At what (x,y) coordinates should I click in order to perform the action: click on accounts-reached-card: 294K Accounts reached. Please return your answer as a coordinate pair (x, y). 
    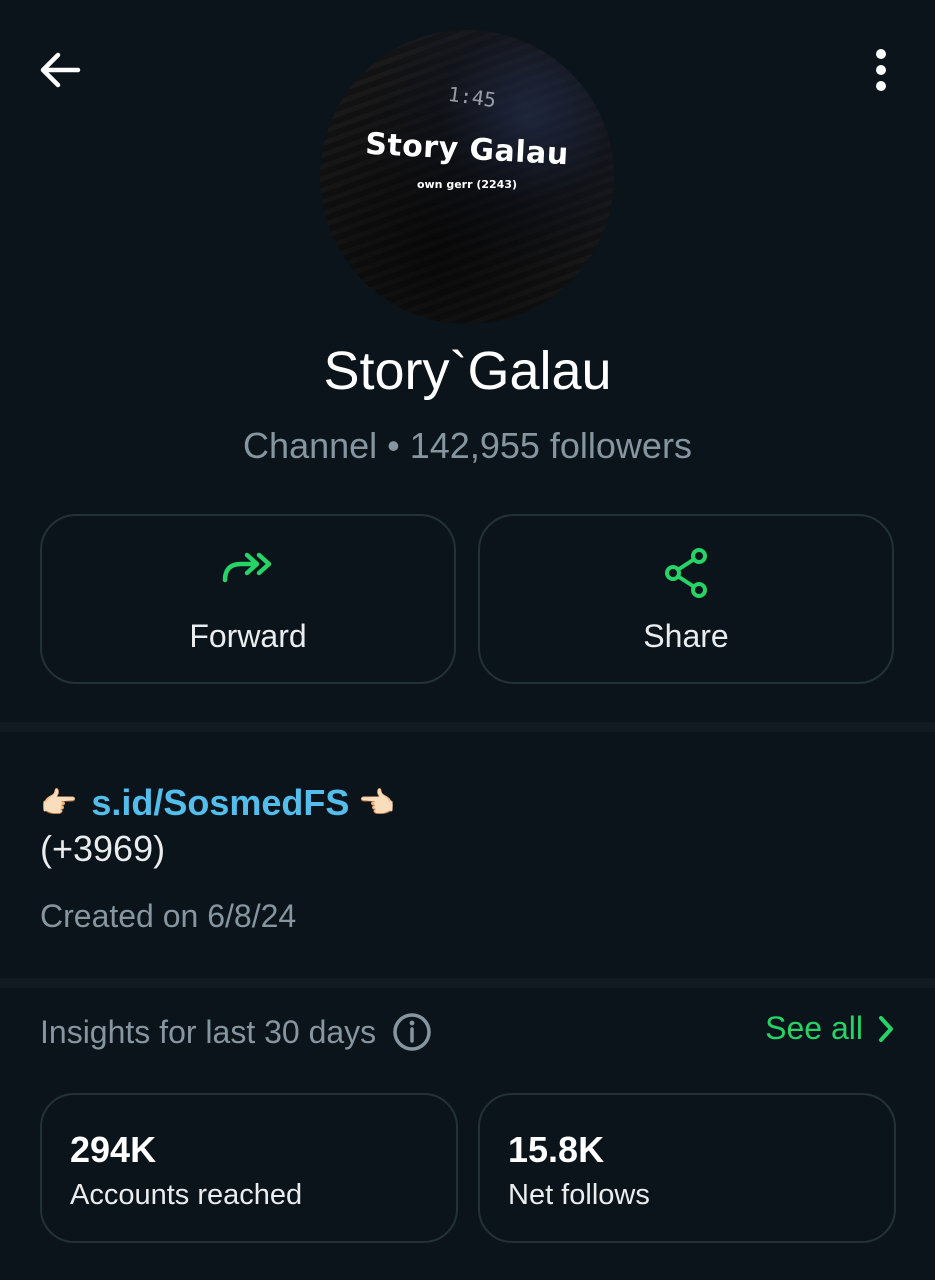
    Looking at the image, I should click on (249, 1168).